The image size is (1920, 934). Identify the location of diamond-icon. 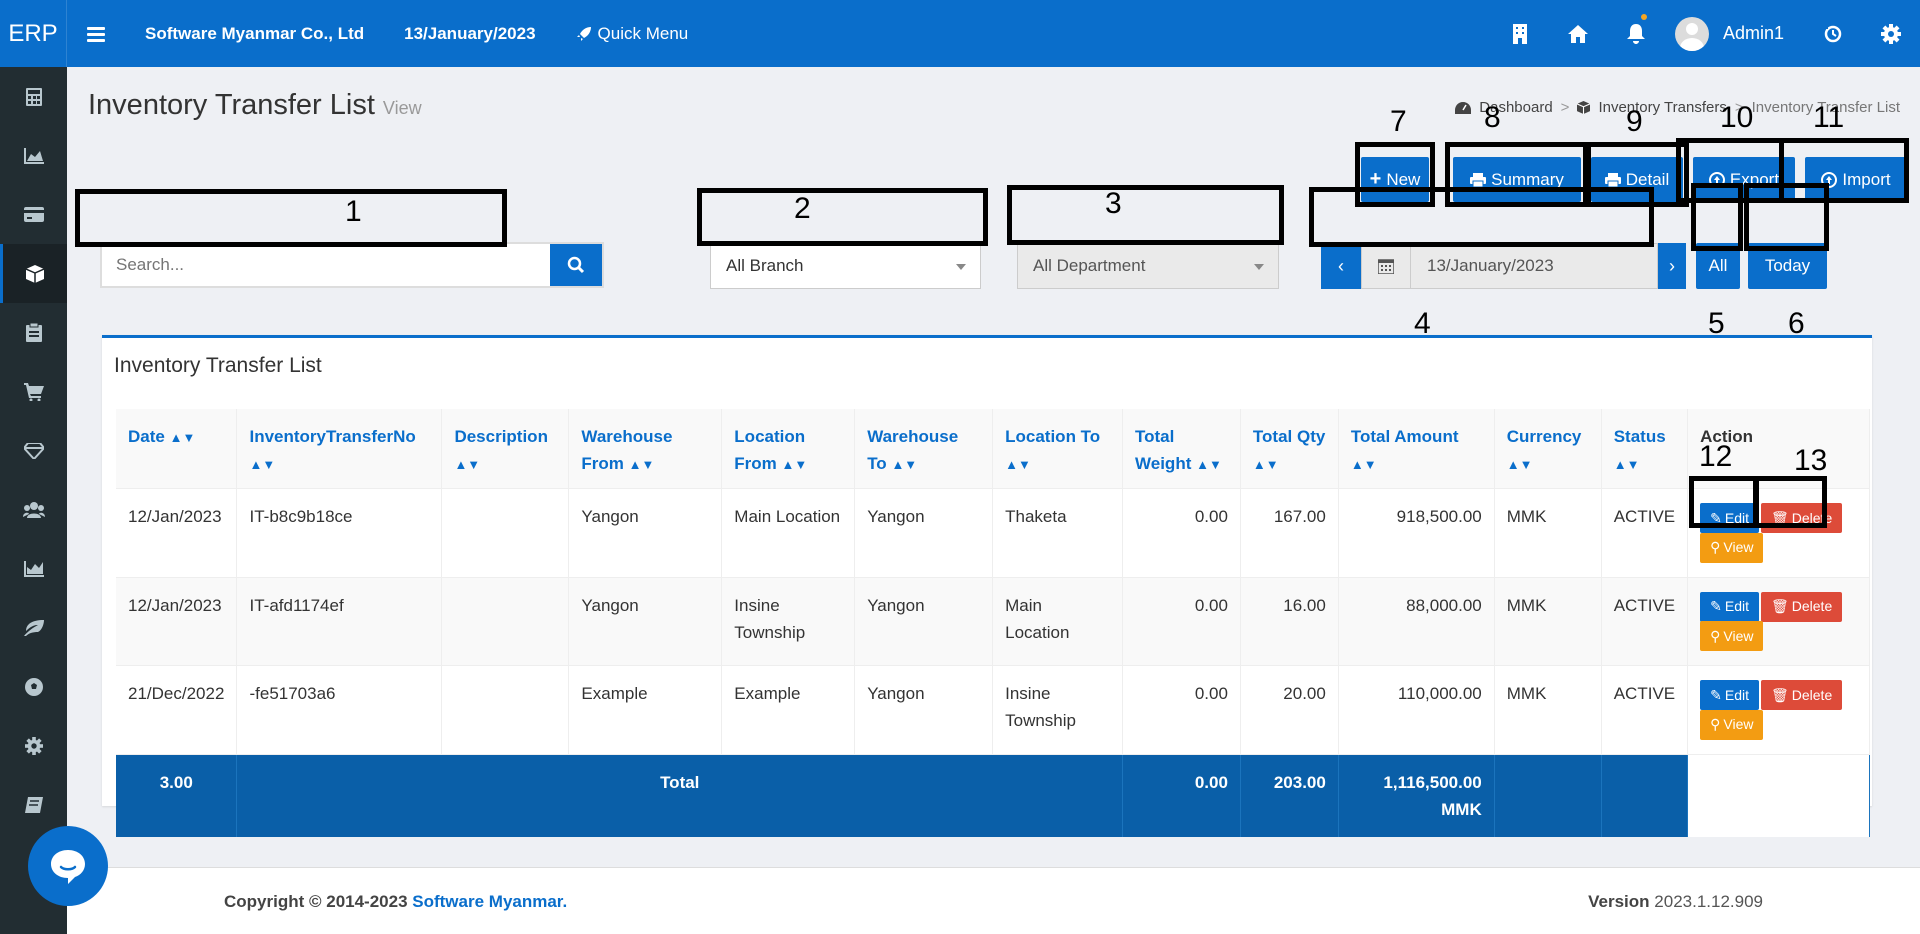
(33, 450).